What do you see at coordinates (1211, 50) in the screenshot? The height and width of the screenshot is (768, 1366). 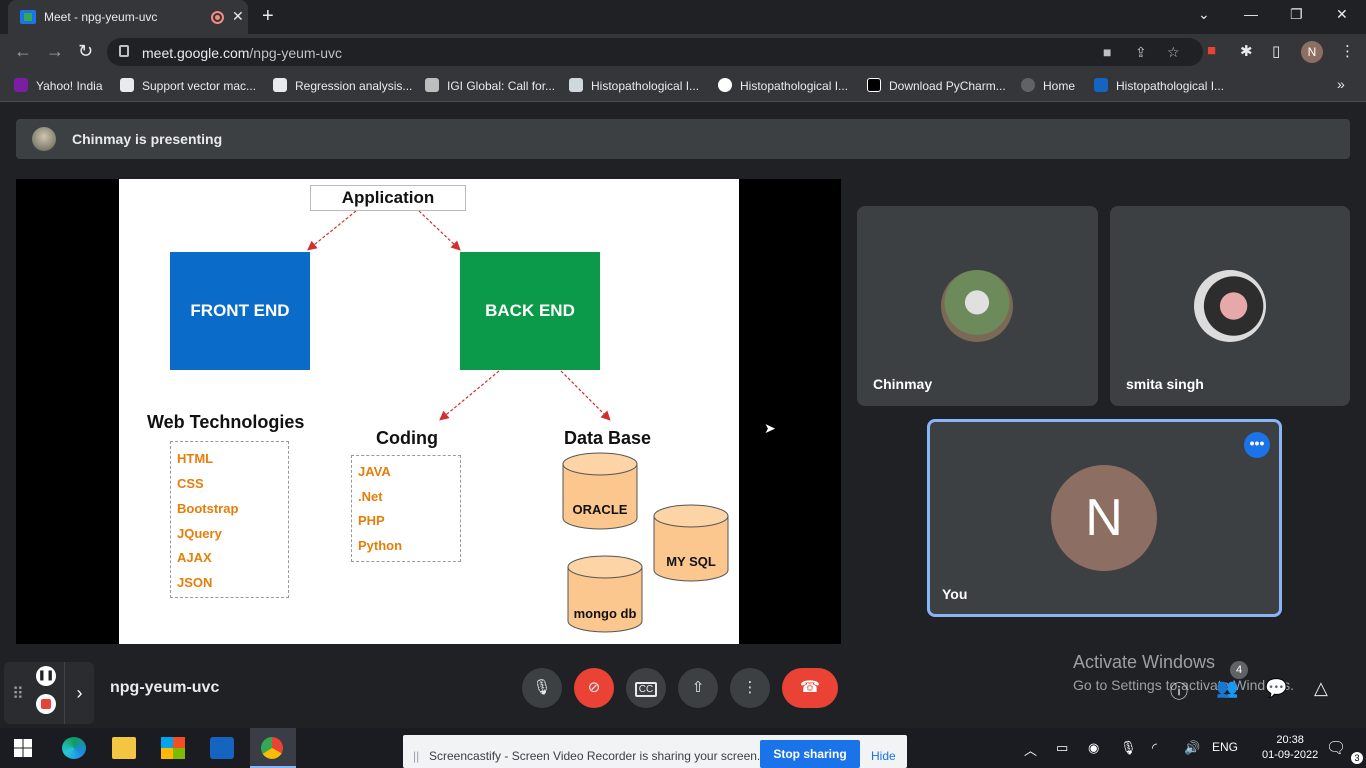 I see `screencastify-extension-icon: ■` at bounding box center [1211, 50].